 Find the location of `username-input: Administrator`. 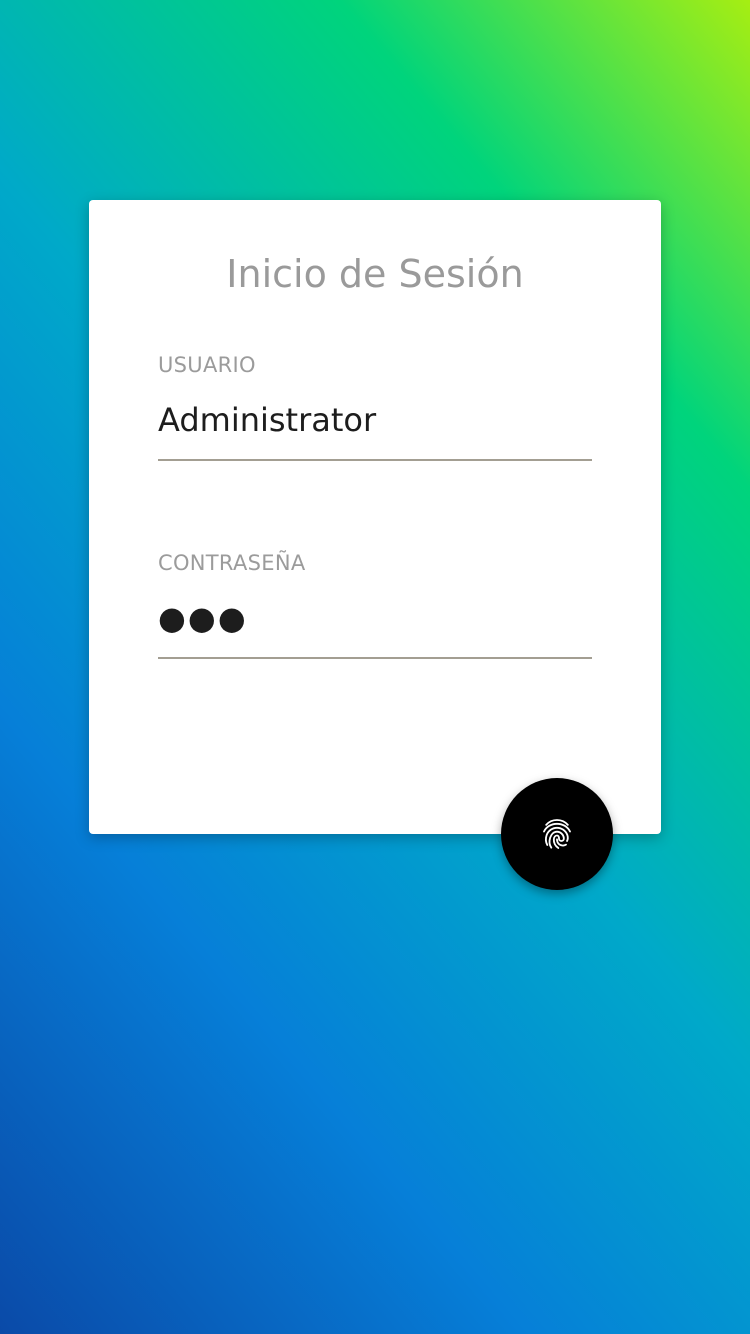

username-input: Administrator is located at coordinates (375, 420).